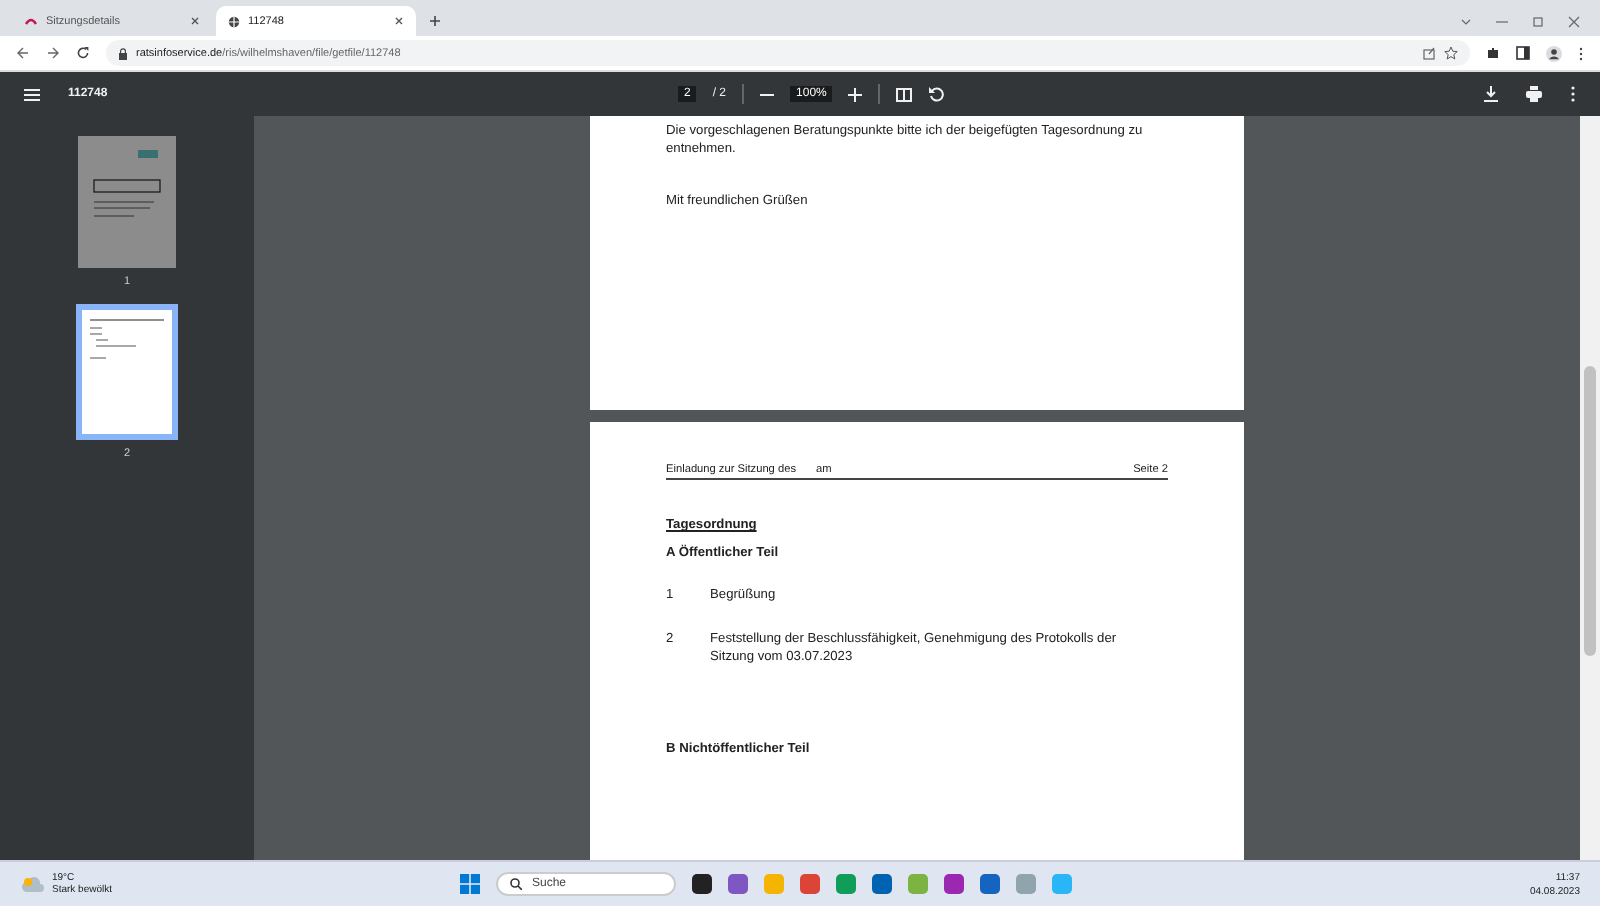 The image size is (1600, 906). What do you see at coordinates (32, 884) in the screenshot?
I see `cloud-icon` at bounding box center [32, 884].